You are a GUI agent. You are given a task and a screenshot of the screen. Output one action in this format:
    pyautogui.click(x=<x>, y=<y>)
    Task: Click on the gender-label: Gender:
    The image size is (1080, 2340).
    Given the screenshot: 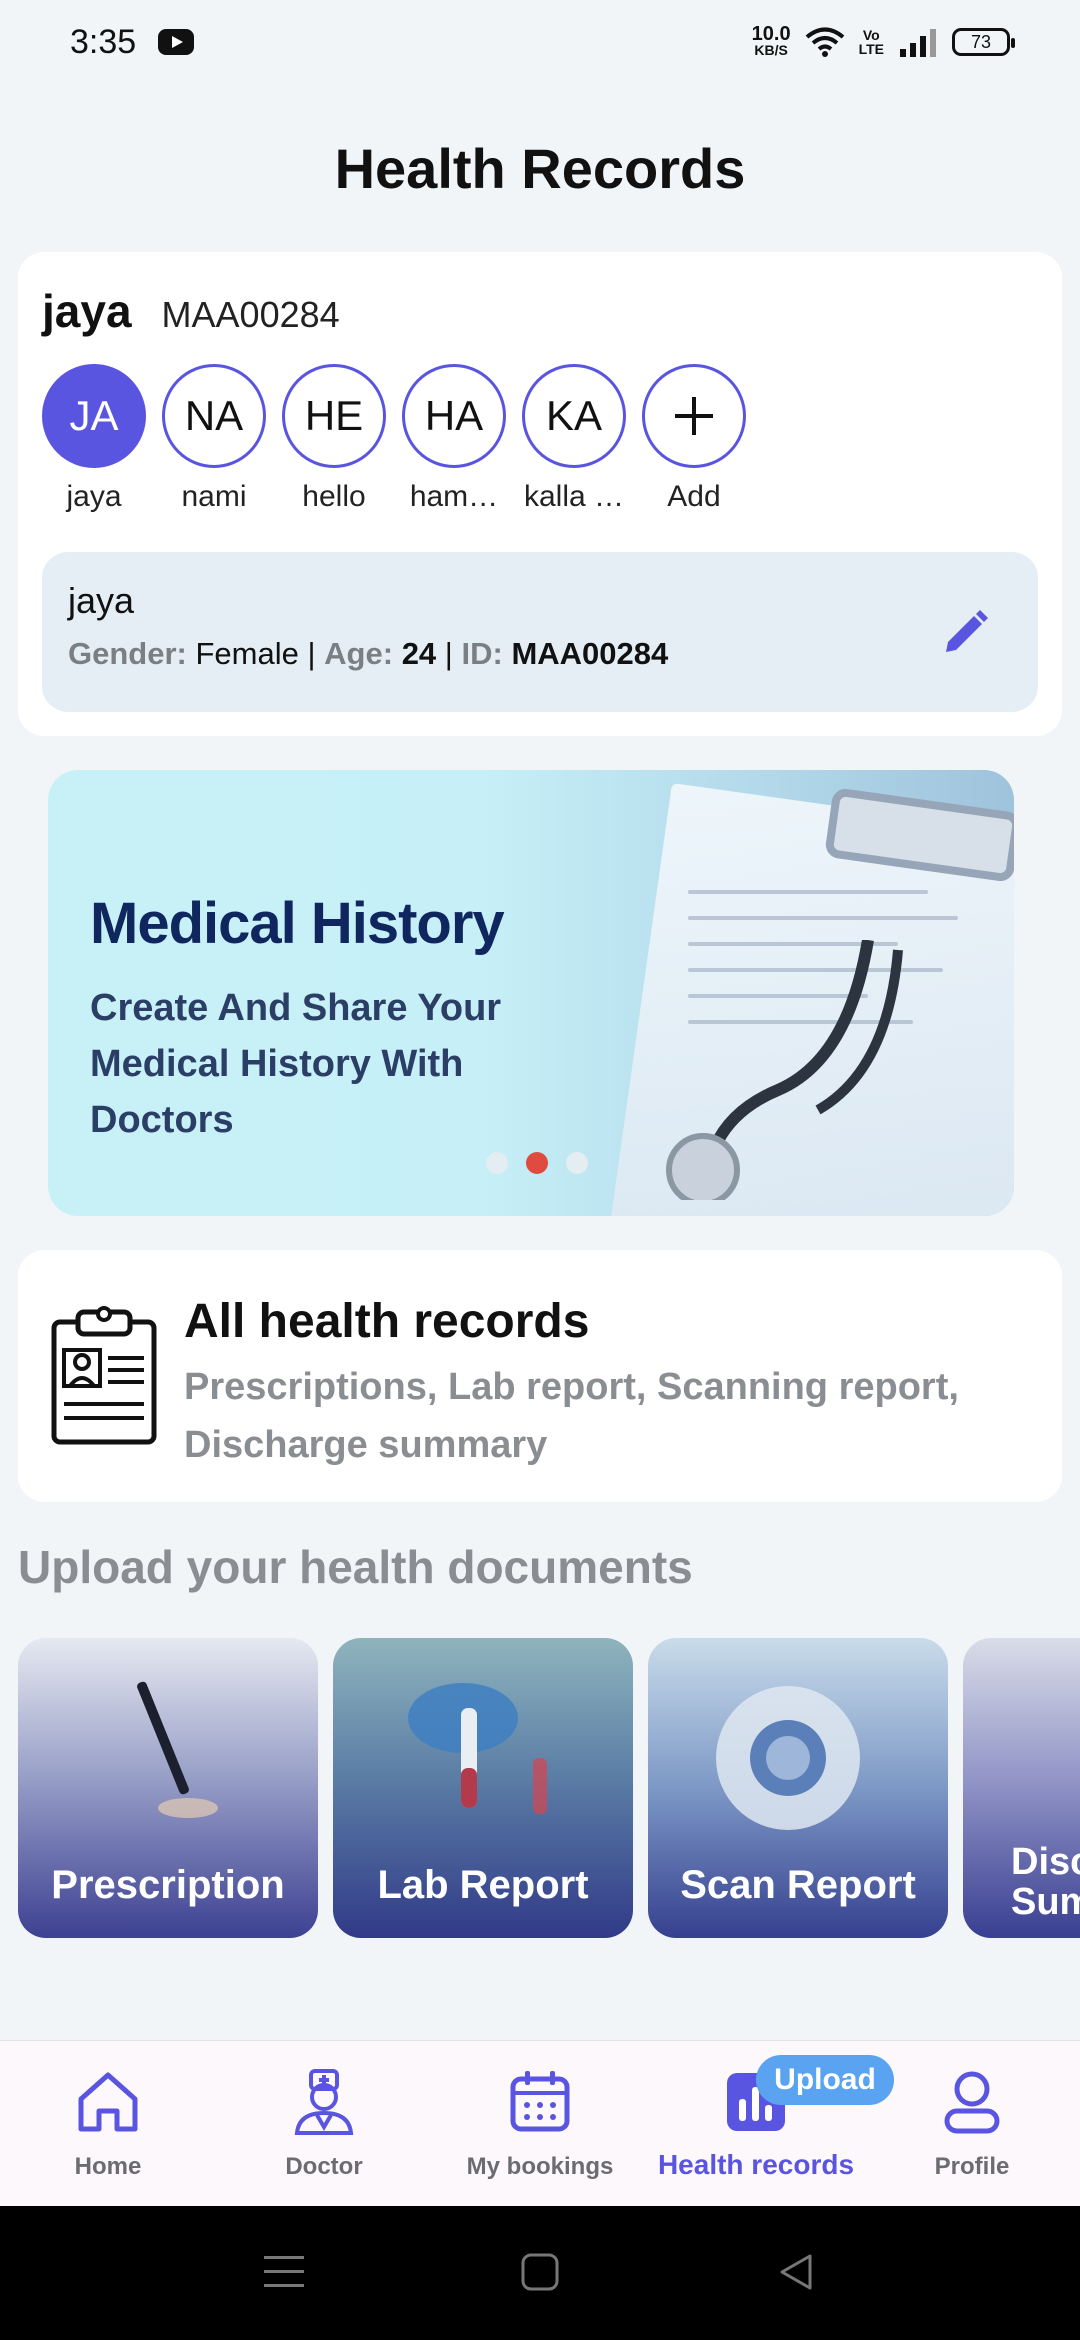 What is the action you would take?
    pyautogui.click(x=127, y=653)
    